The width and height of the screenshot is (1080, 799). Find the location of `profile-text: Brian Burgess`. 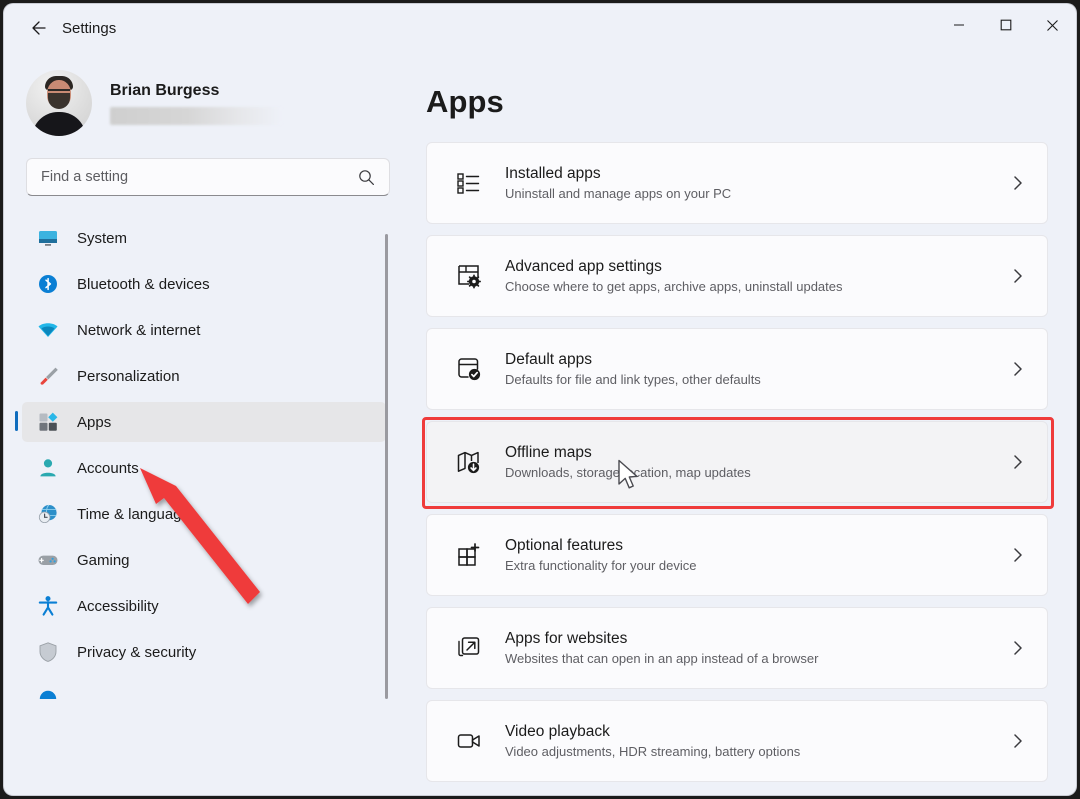

profile-text: Brian Burgess is located at coordinates (196, 103).